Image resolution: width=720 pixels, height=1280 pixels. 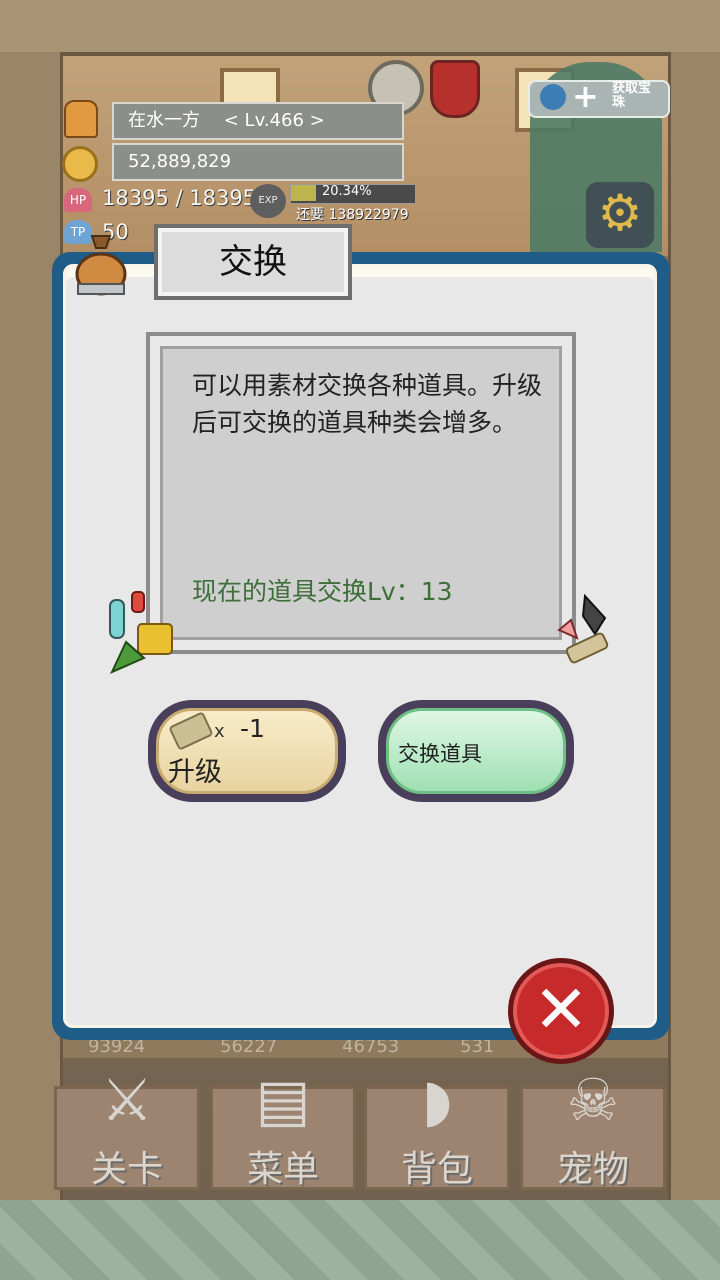 What do you see at coordinates (360, 28) in the screenshot?
I see `wall-top-beam` at bounding box center [360, 28].